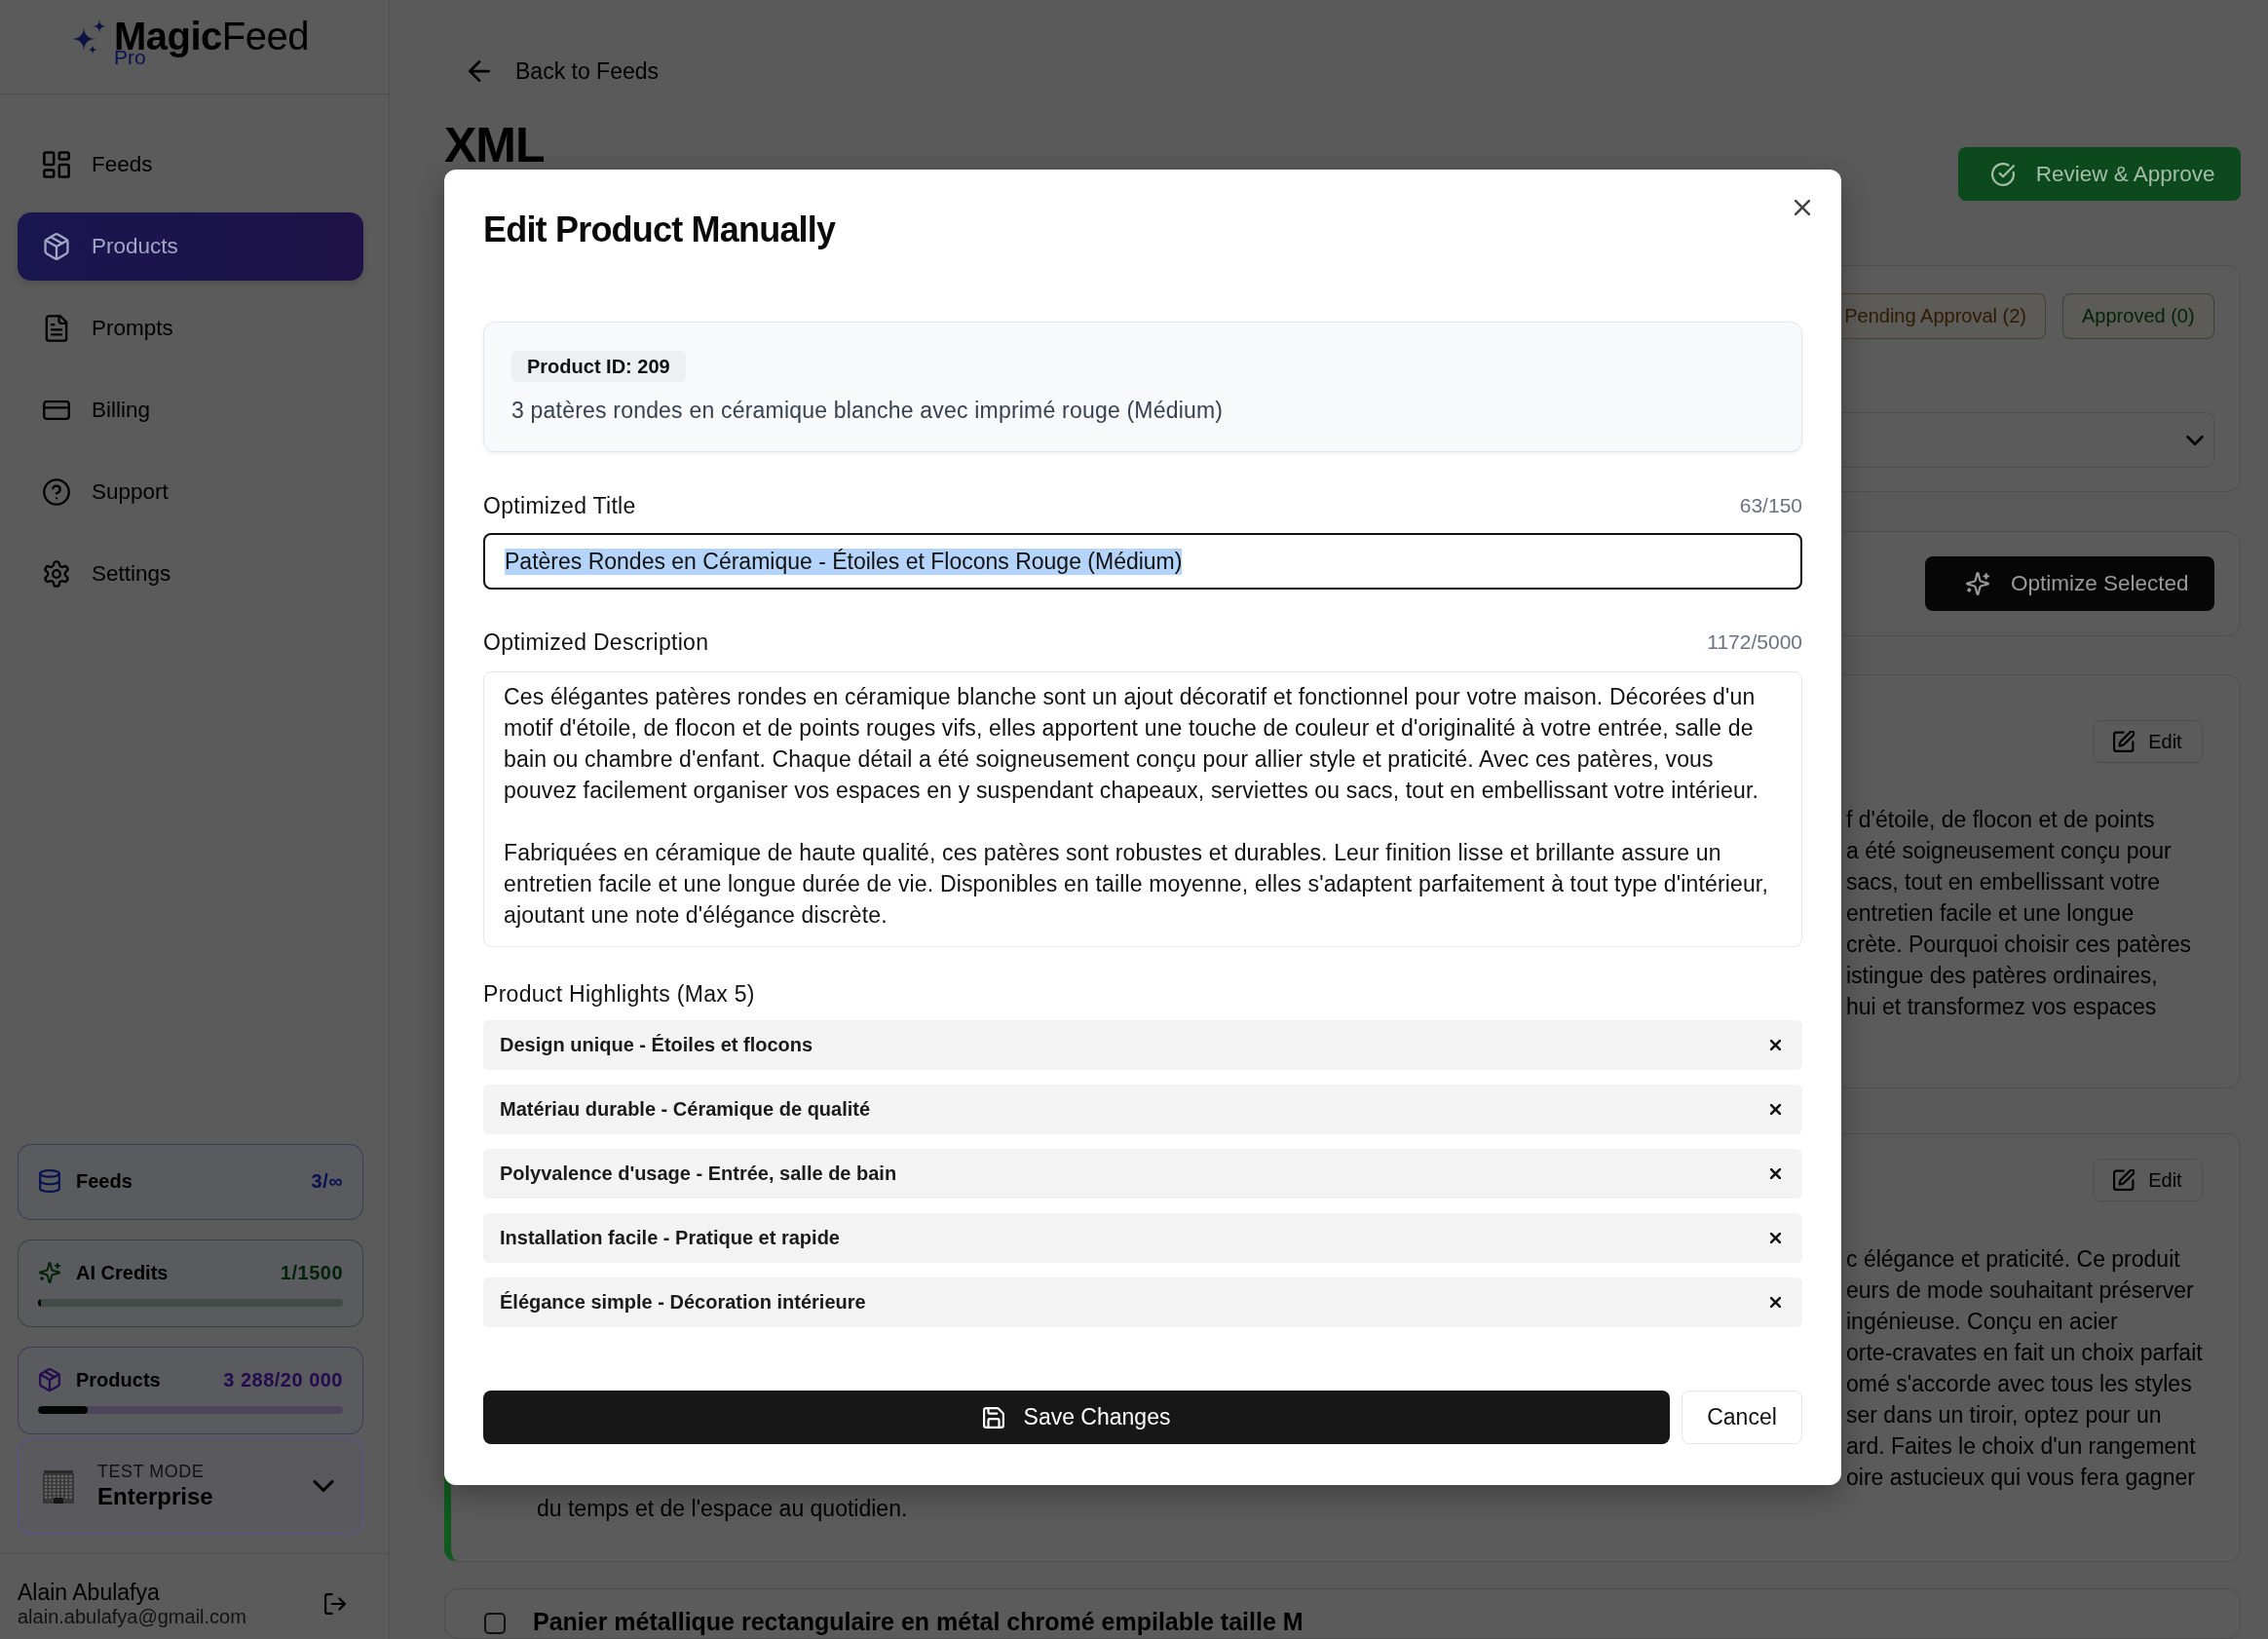 This screenshot has width=2268, height=1639. I want to click on close-icon, so click(1802, 207).